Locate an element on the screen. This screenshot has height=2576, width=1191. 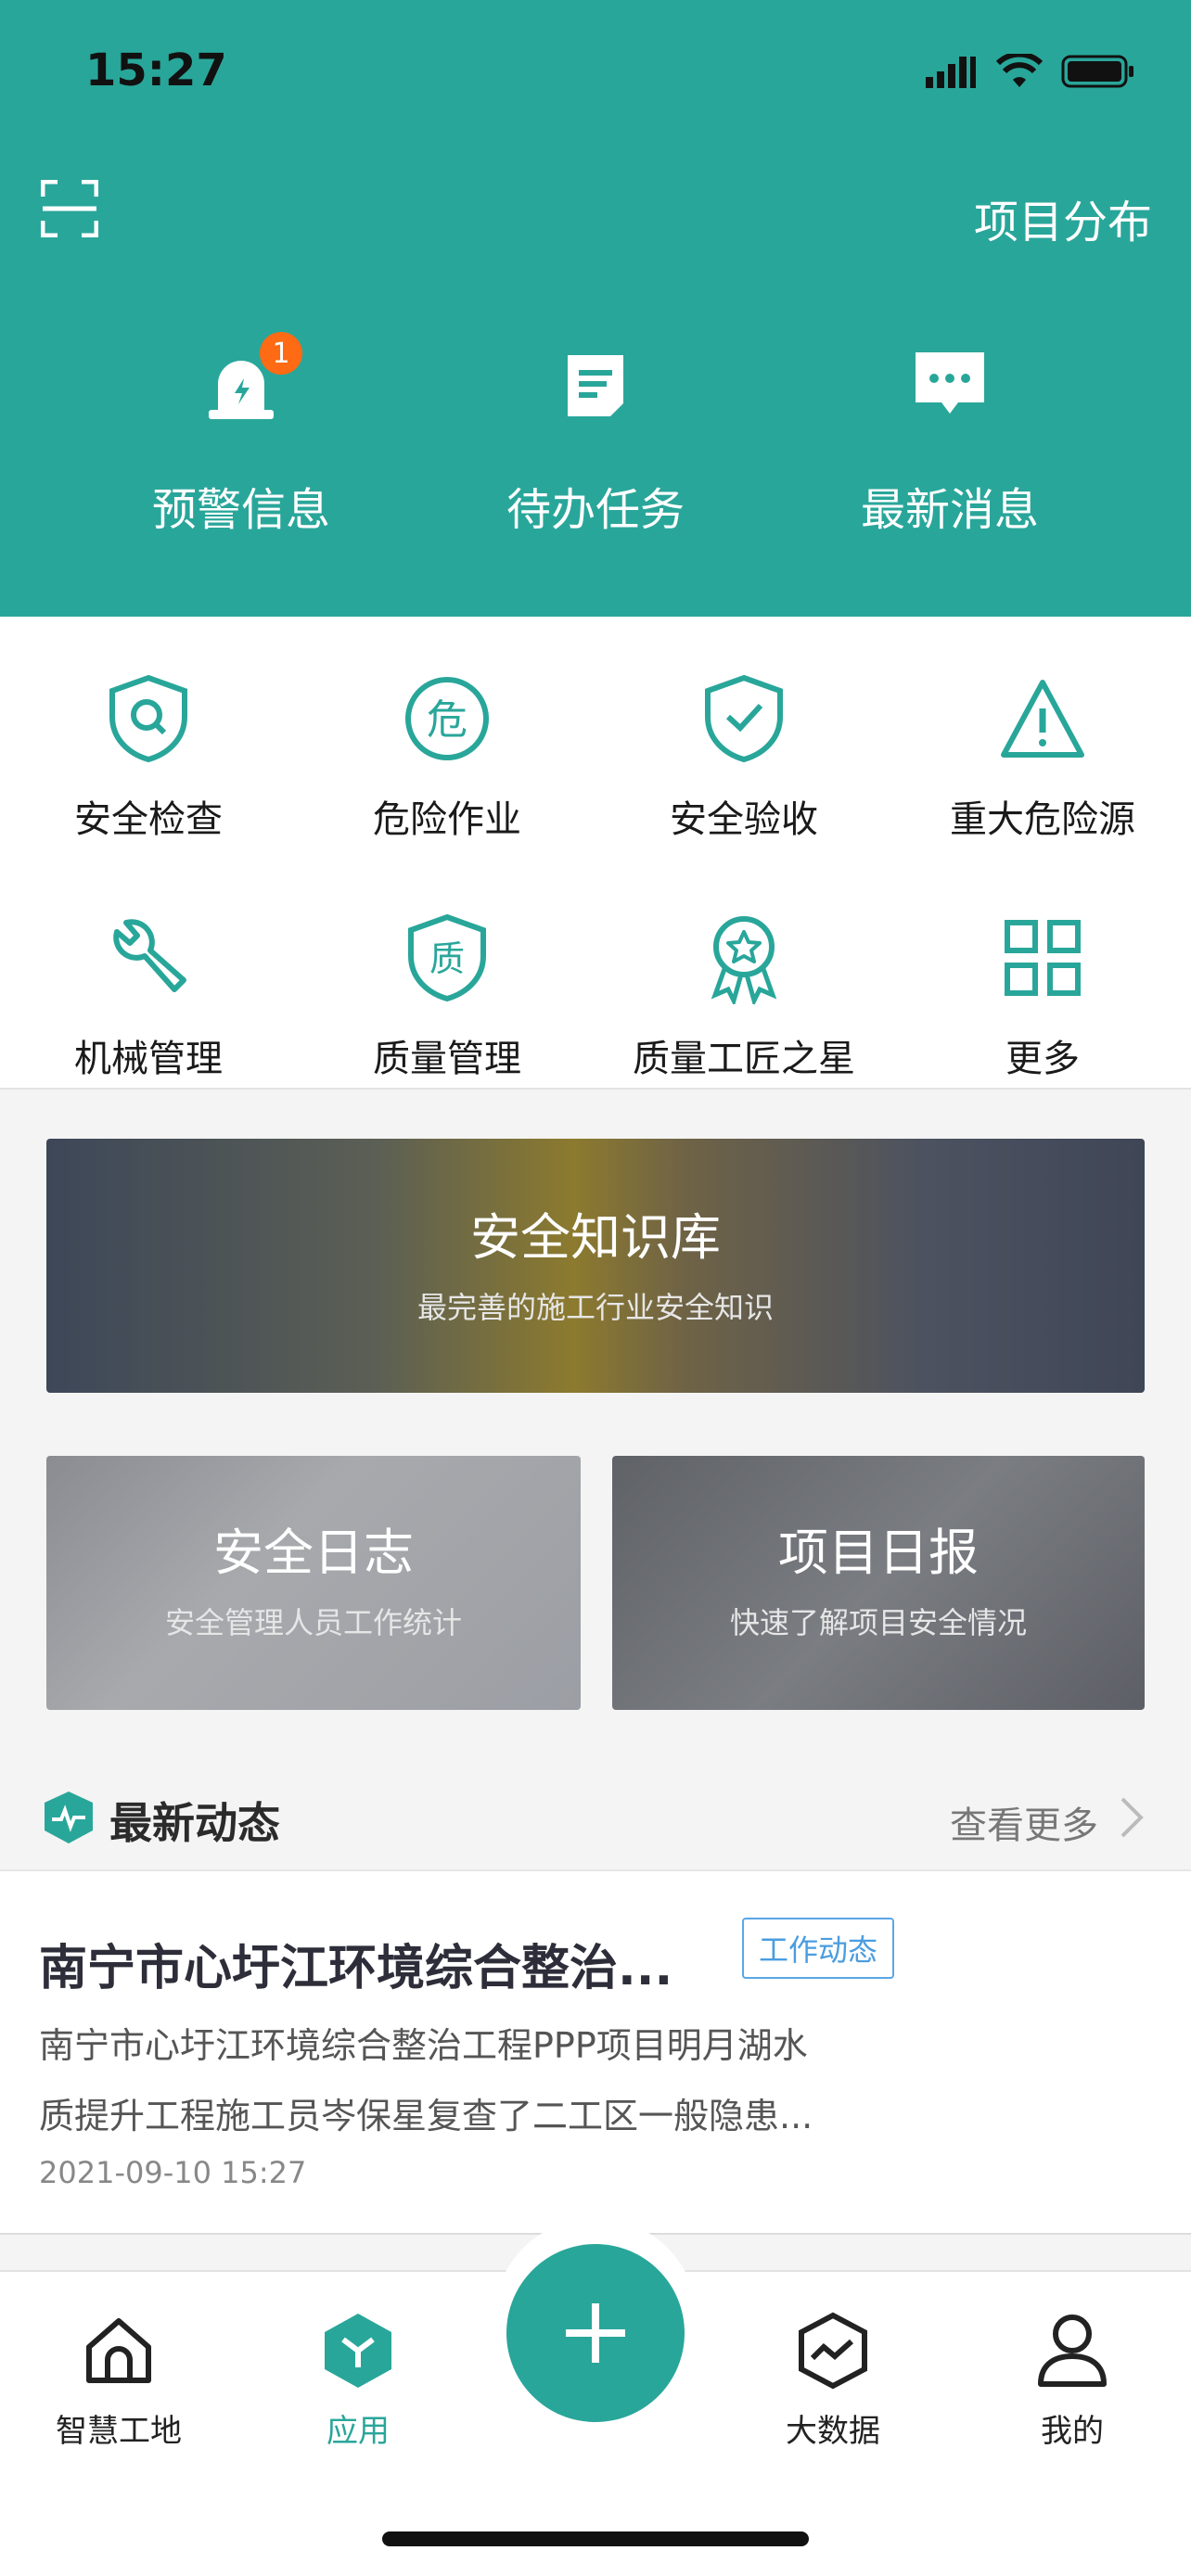
action-label: 最新消息 is located at coordinates (949, 510).